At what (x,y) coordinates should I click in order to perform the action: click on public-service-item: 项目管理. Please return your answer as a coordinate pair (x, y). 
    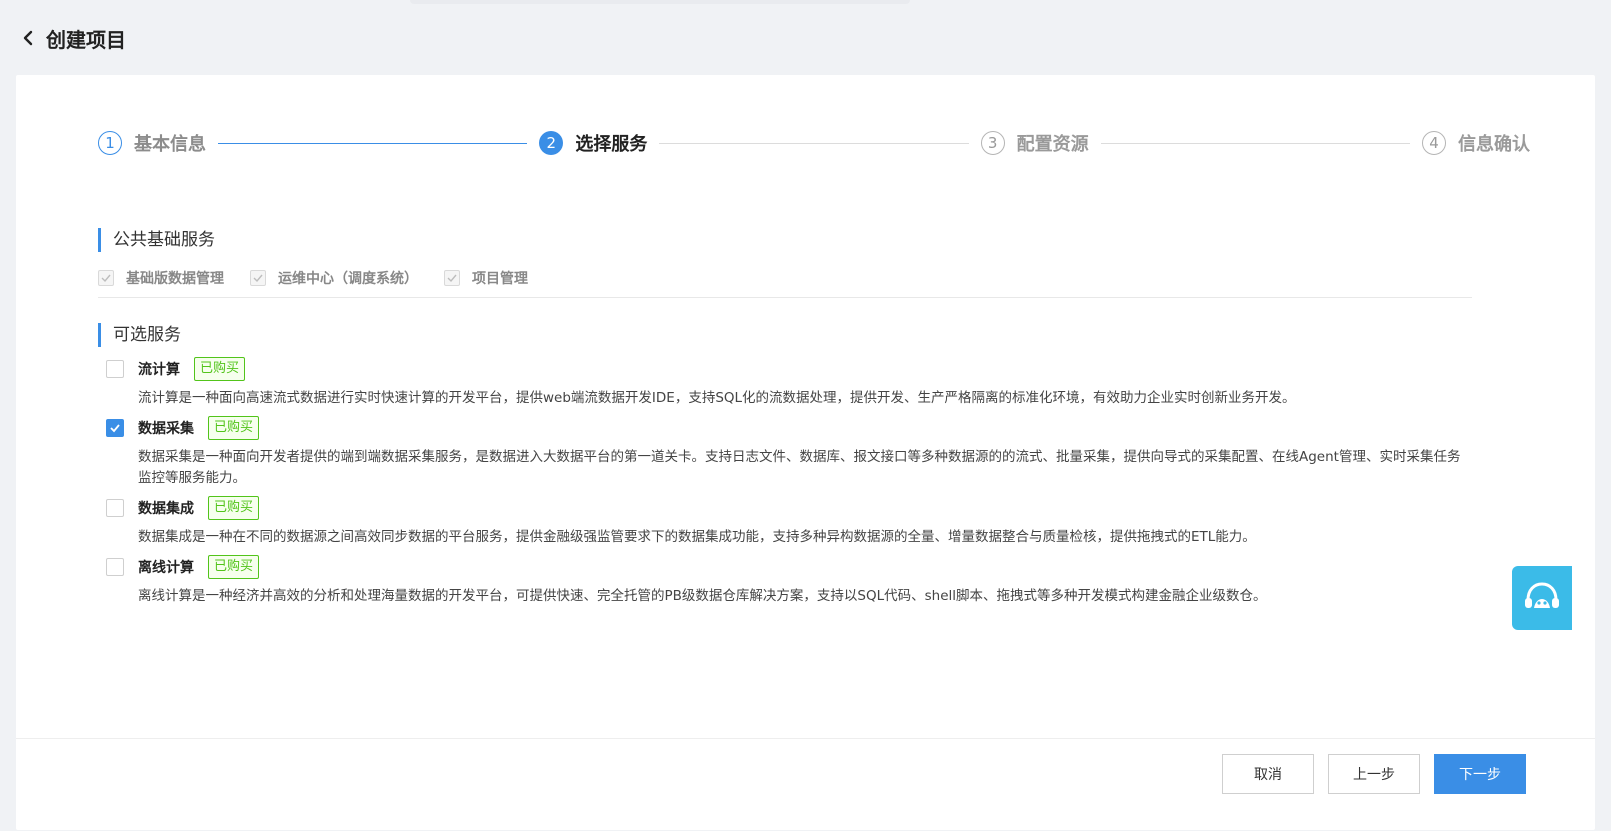
    Looking at the image, I should click on (486, 278).